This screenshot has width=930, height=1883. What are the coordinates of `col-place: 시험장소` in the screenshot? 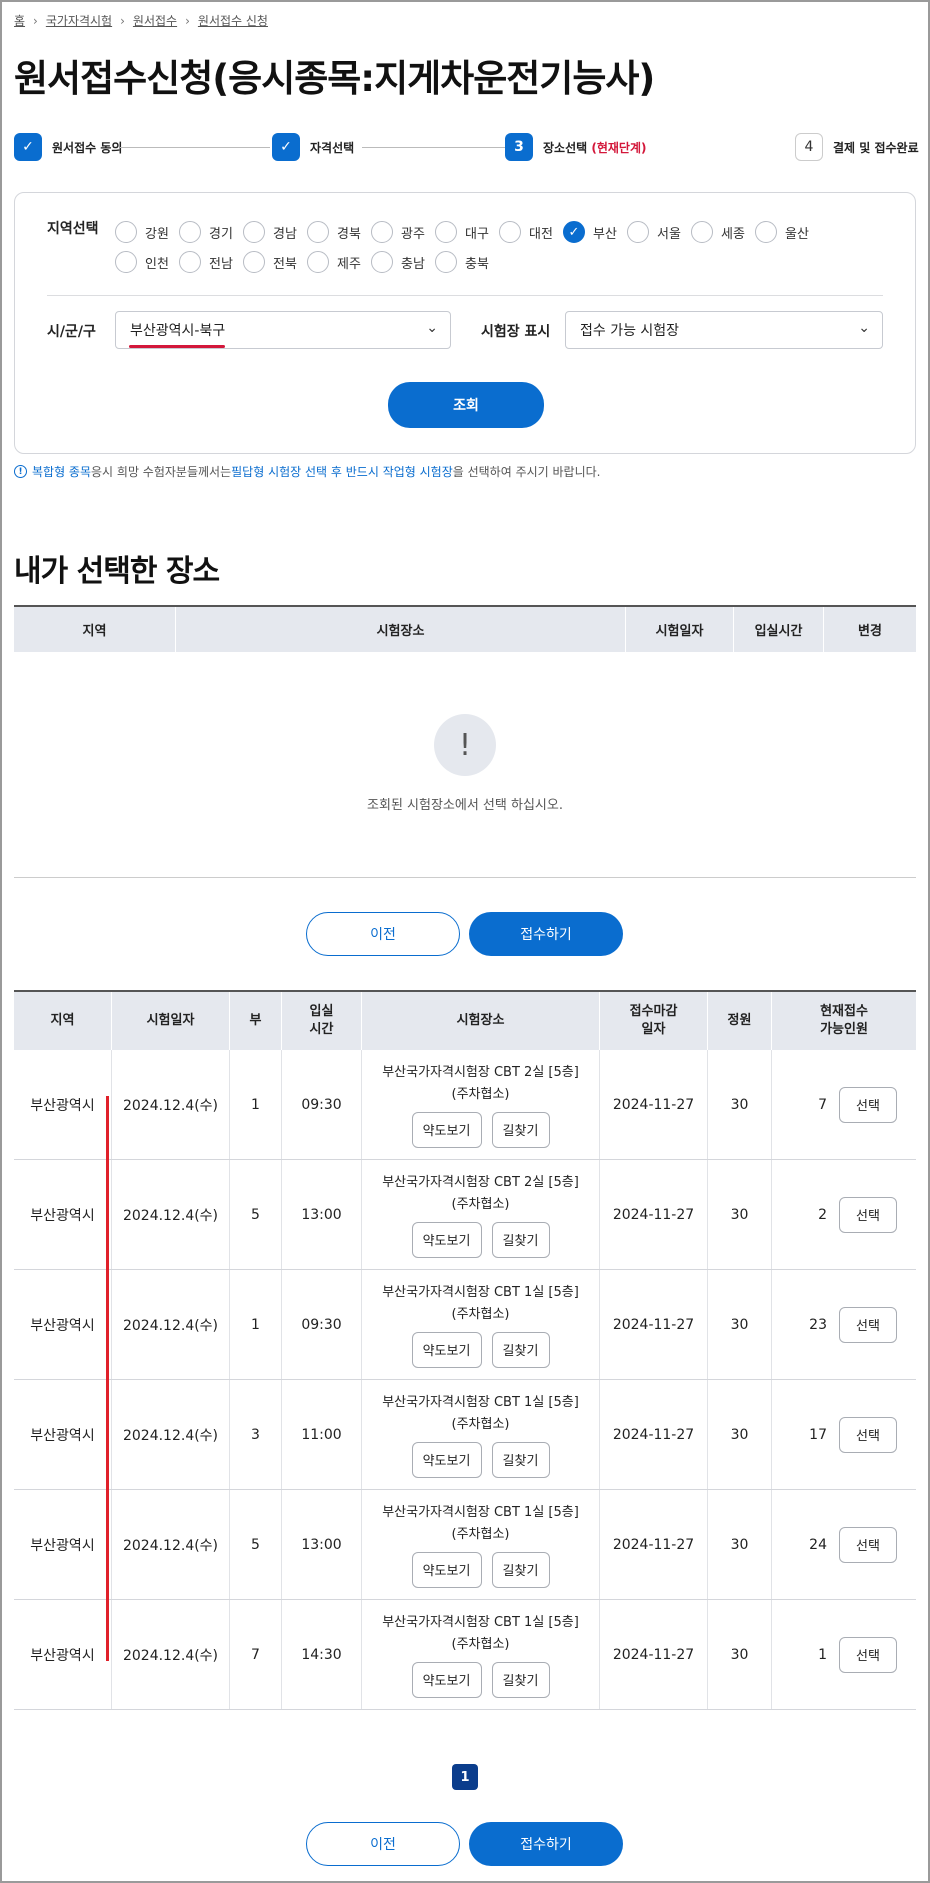 It's located at (481, 1021).